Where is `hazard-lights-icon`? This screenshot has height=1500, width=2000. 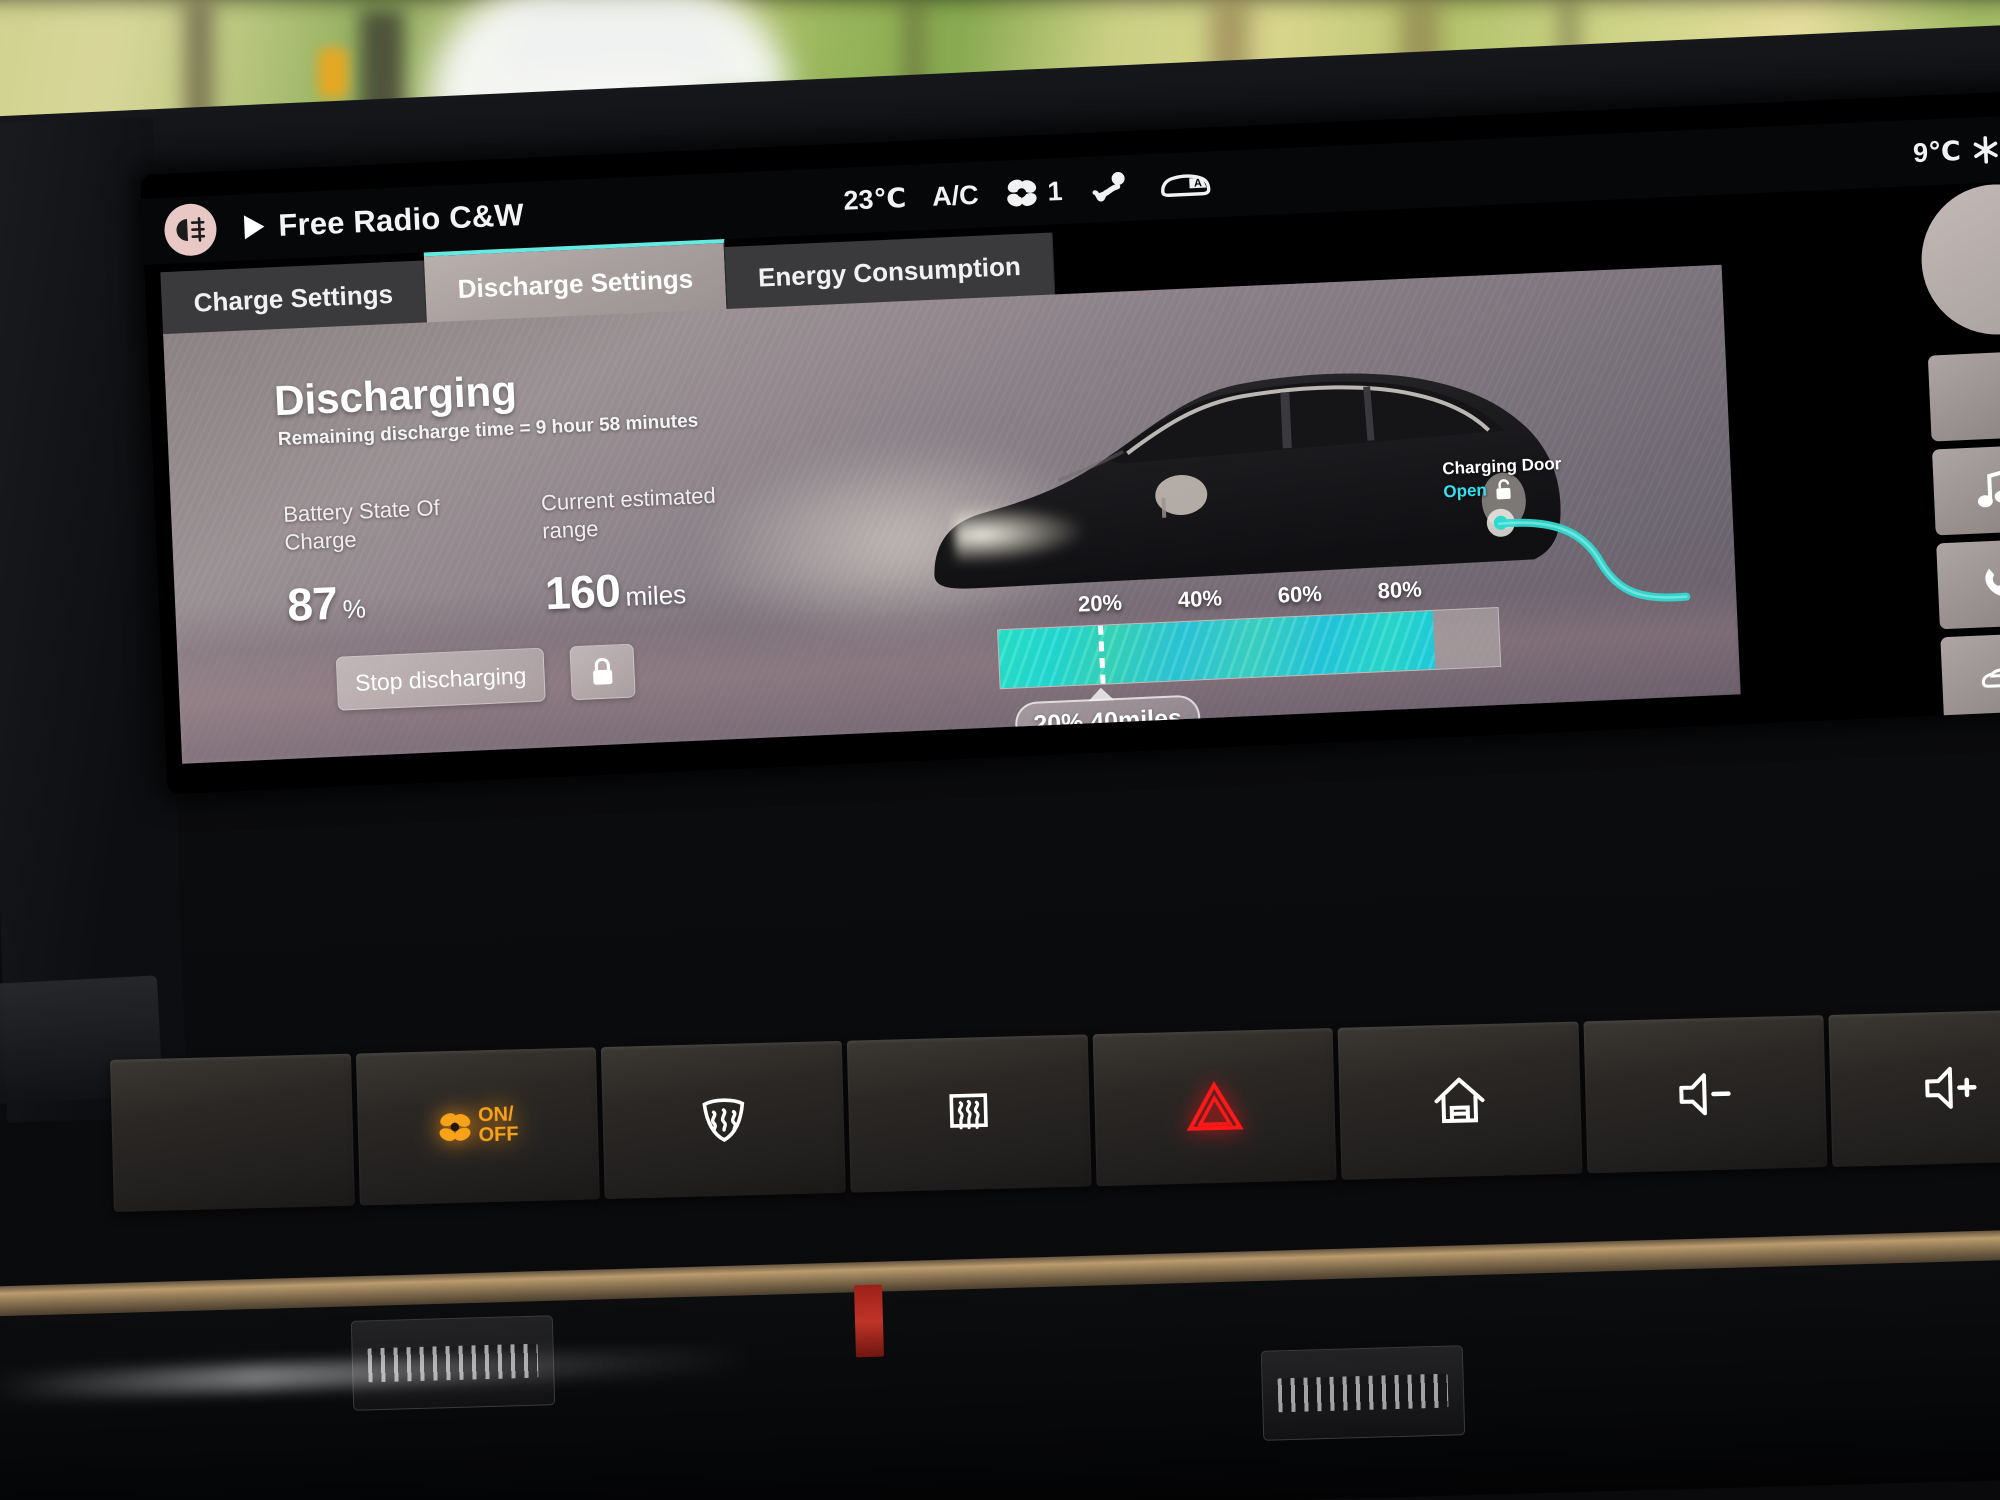
hazard-lights-icon is located at coordinates (1215, 1106).